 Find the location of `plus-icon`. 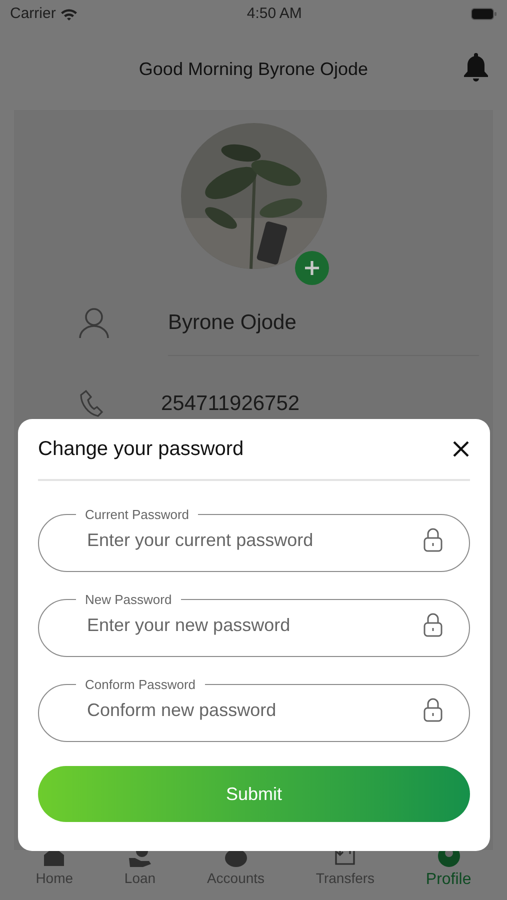

plus-icon is located at coordinates (312, 268).